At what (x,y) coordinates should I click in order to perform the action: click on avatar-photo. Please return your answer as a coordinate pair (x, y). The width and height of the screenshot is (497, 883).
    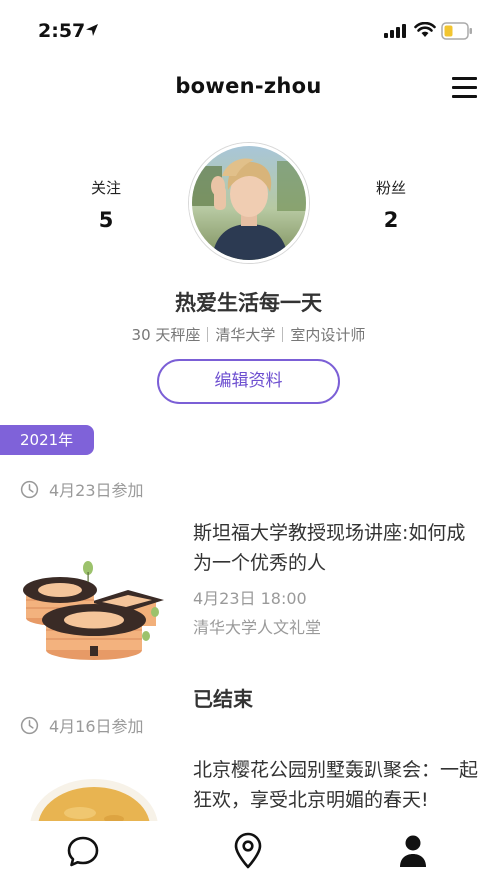
    Looking at the image, I should click on (249, 203).